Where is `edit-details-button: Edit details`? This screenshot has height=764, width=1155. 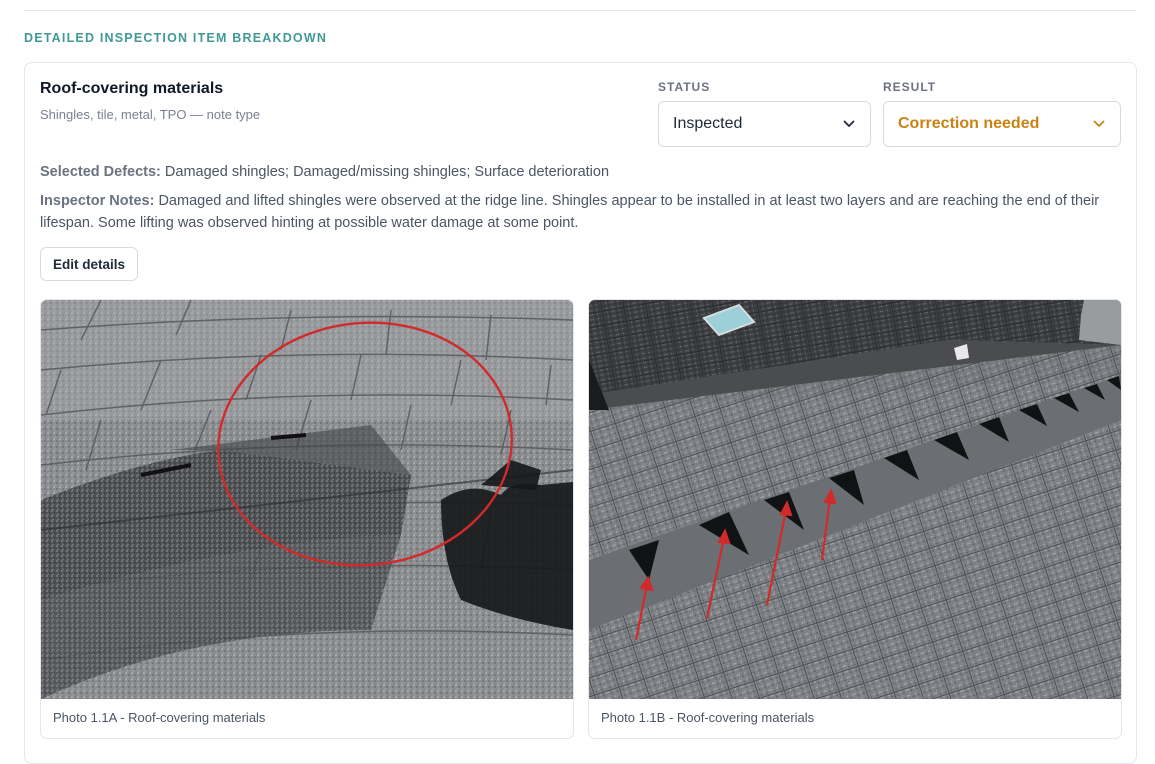 edit-details-button: Edit details is located at coordinates (89, 264).